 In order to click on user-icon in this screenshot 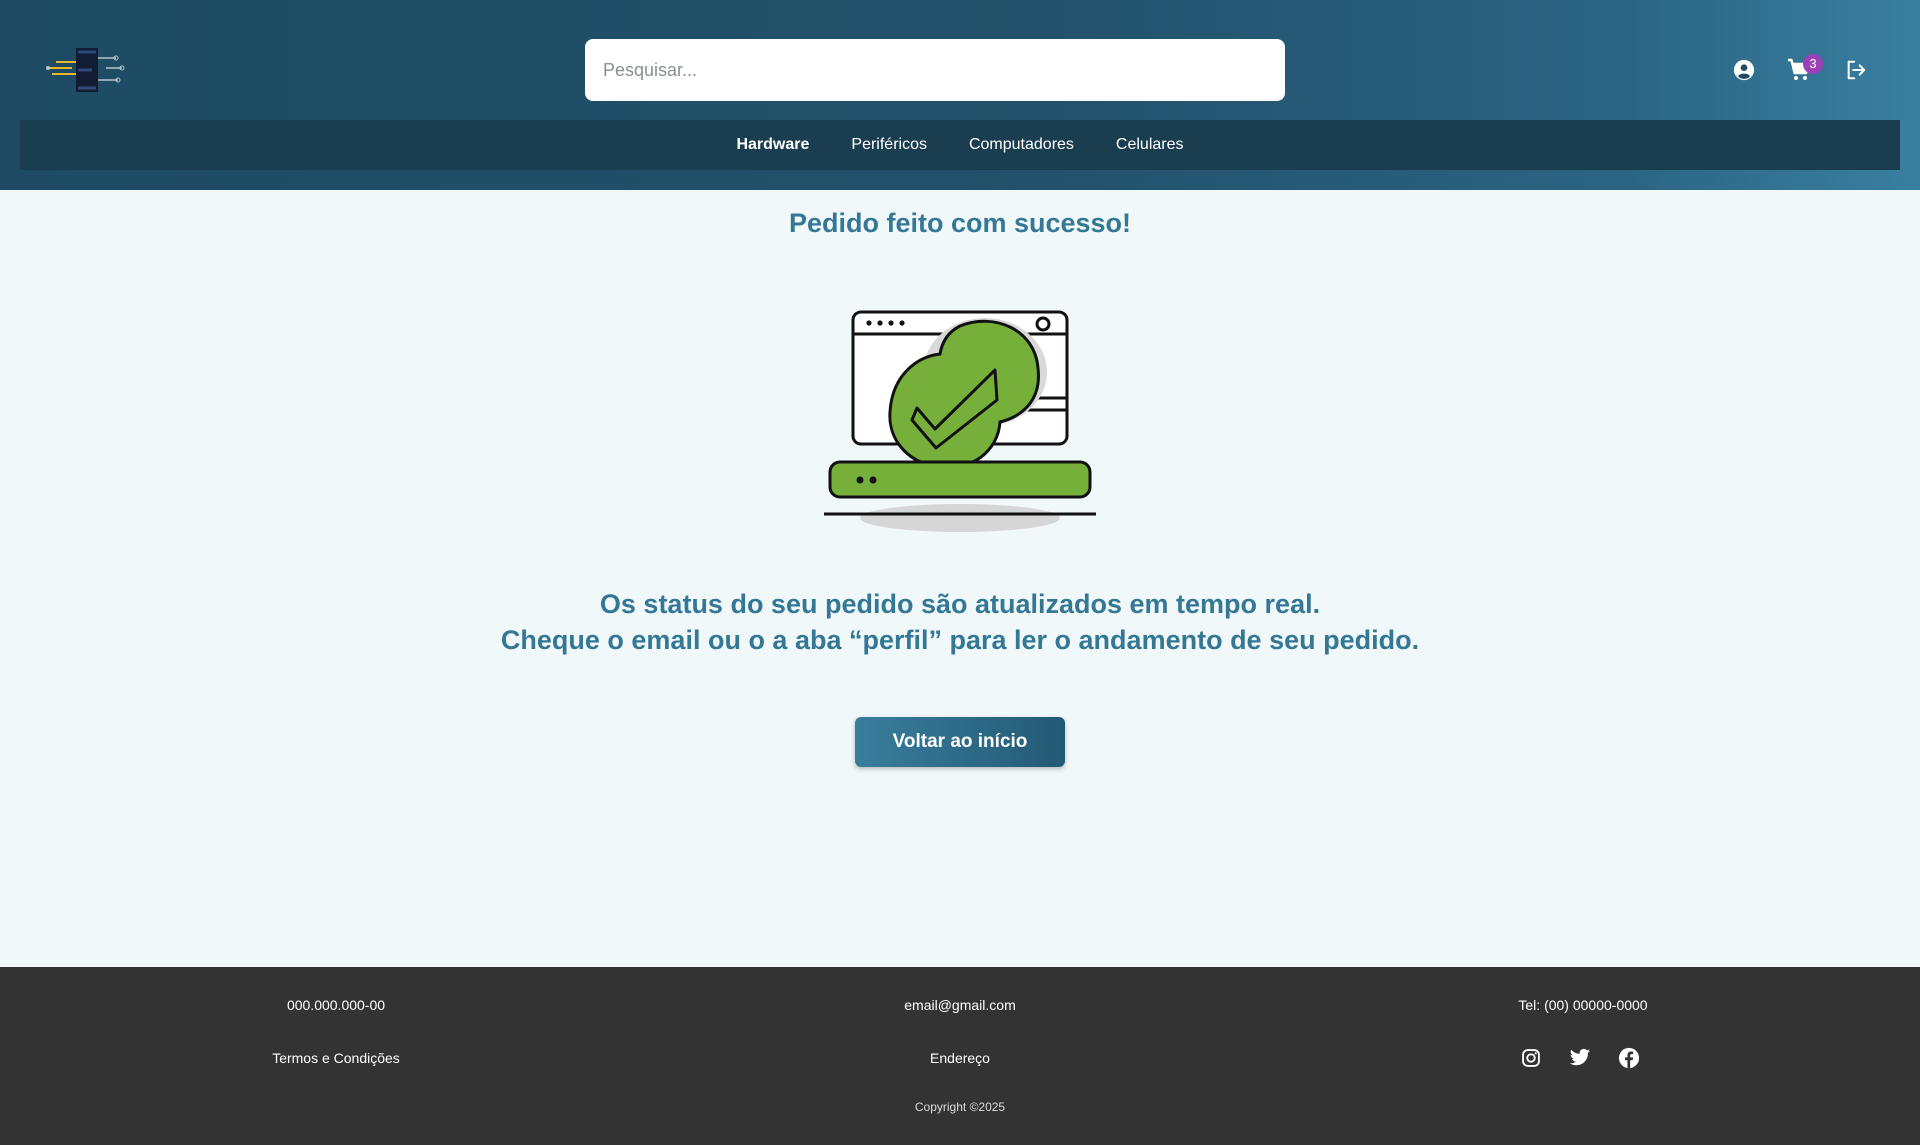, I will do `click(1744, 70)`.